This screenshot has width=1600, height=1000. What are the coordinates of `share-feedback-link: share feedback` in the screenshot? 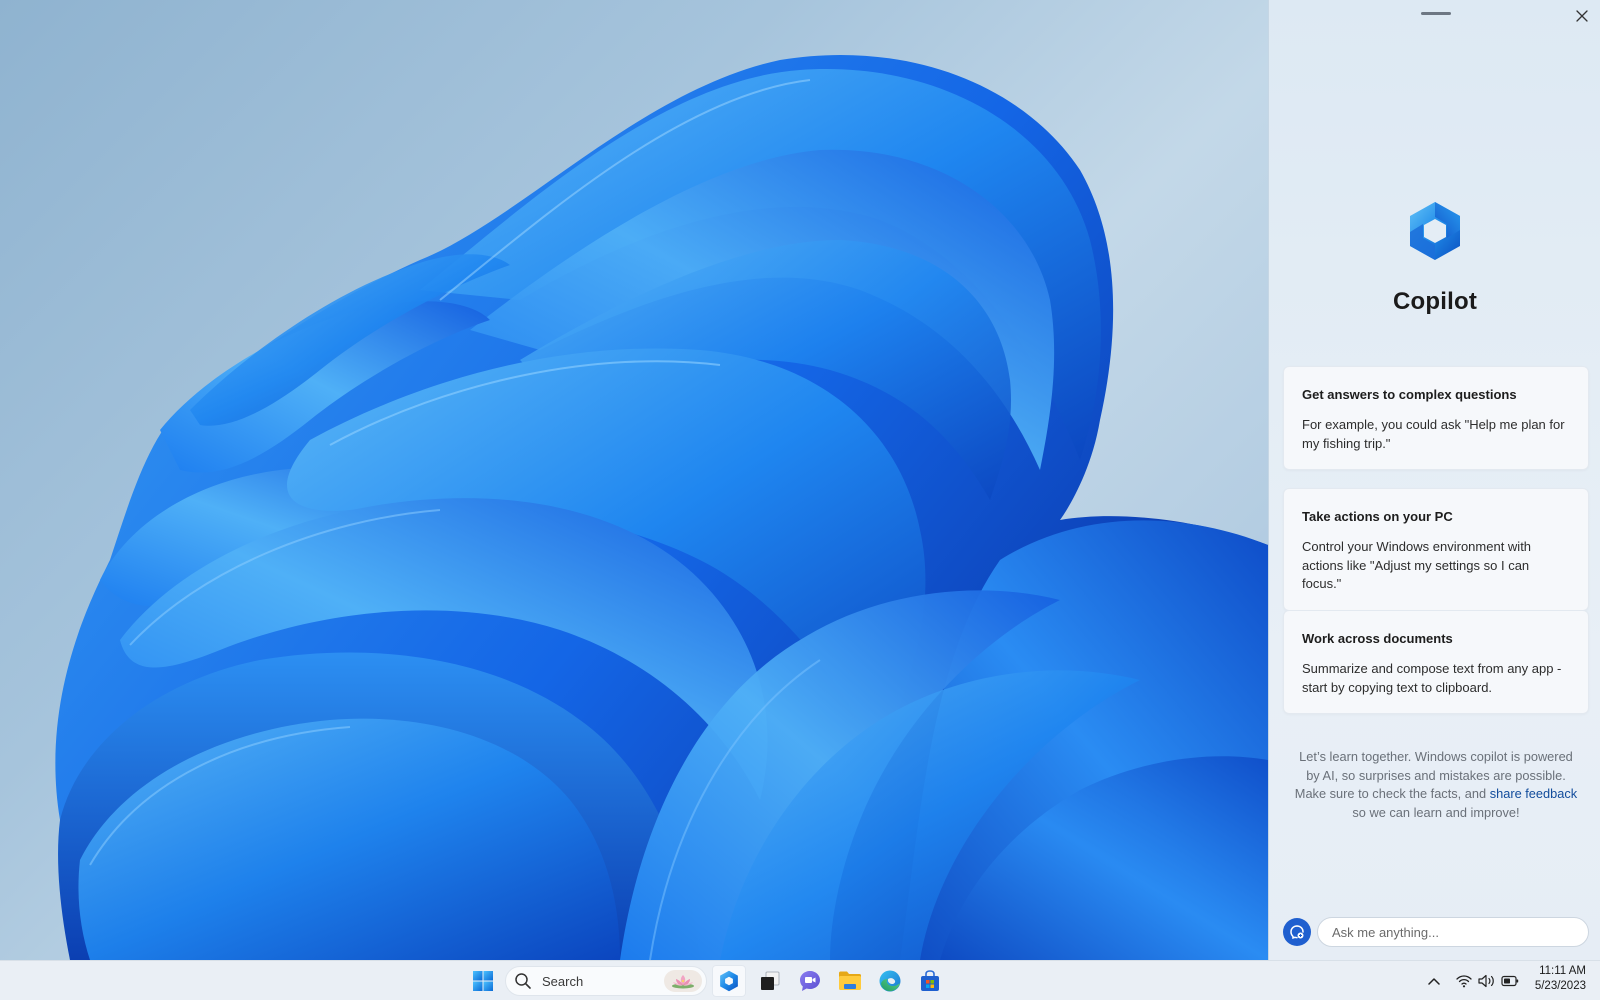 It's located at (1534, 793).